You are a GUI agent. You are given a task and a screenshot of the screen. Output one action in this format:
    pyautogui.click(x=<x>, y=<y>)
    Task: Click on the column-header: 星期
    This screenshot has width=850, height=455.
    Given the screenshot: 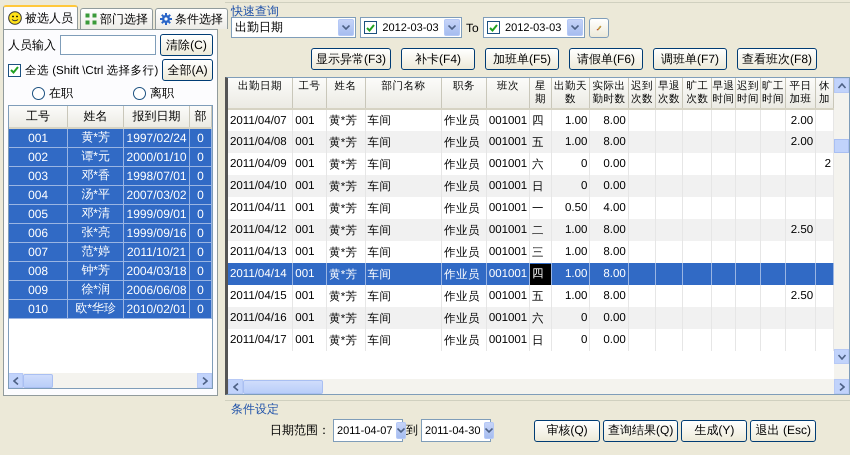 What is the action you would take?
    pyautogui.click(x=541, y=93)
    